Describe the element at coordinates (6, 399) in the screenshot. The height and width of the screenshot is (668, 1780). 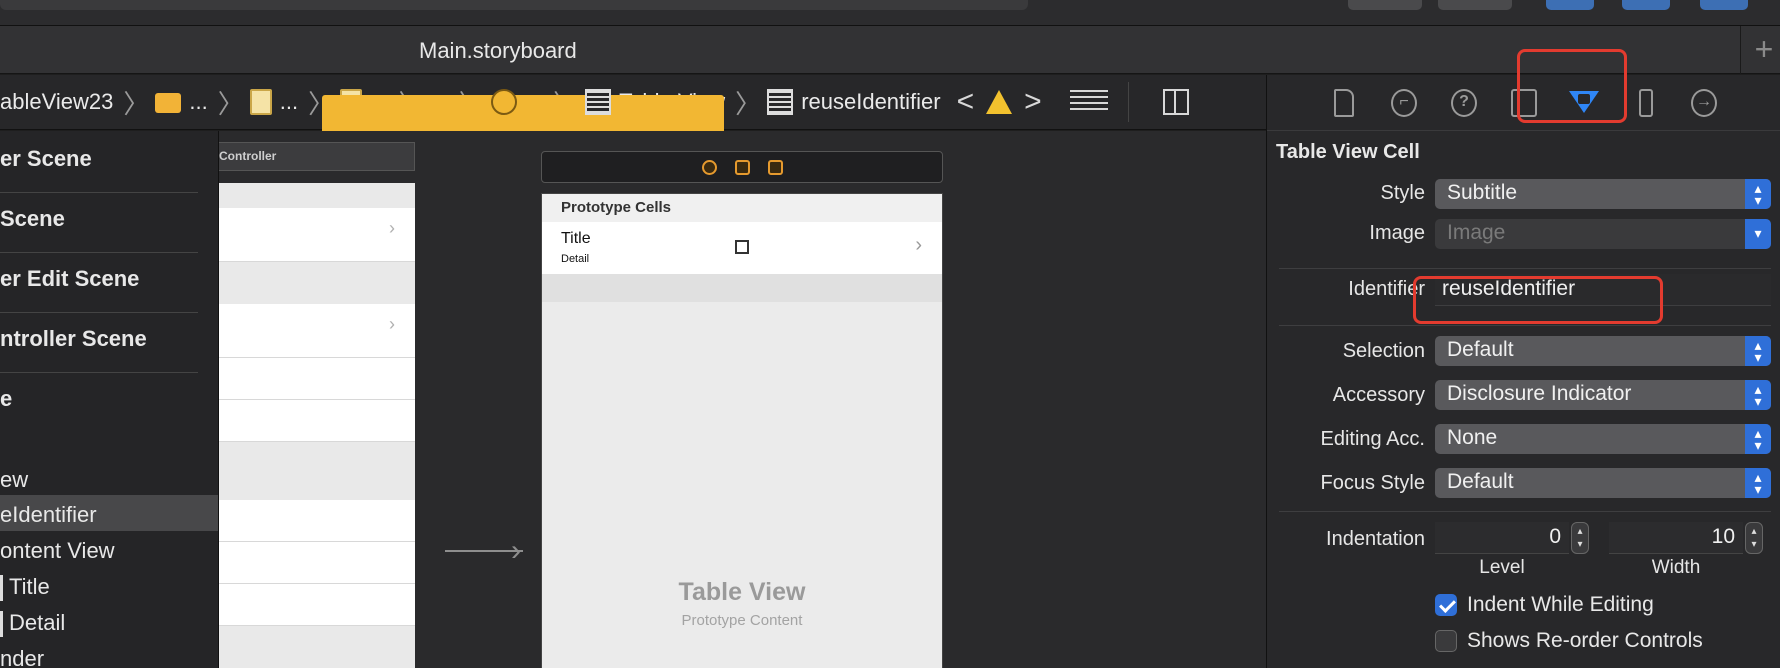
I see `outline-item: e` at that location.